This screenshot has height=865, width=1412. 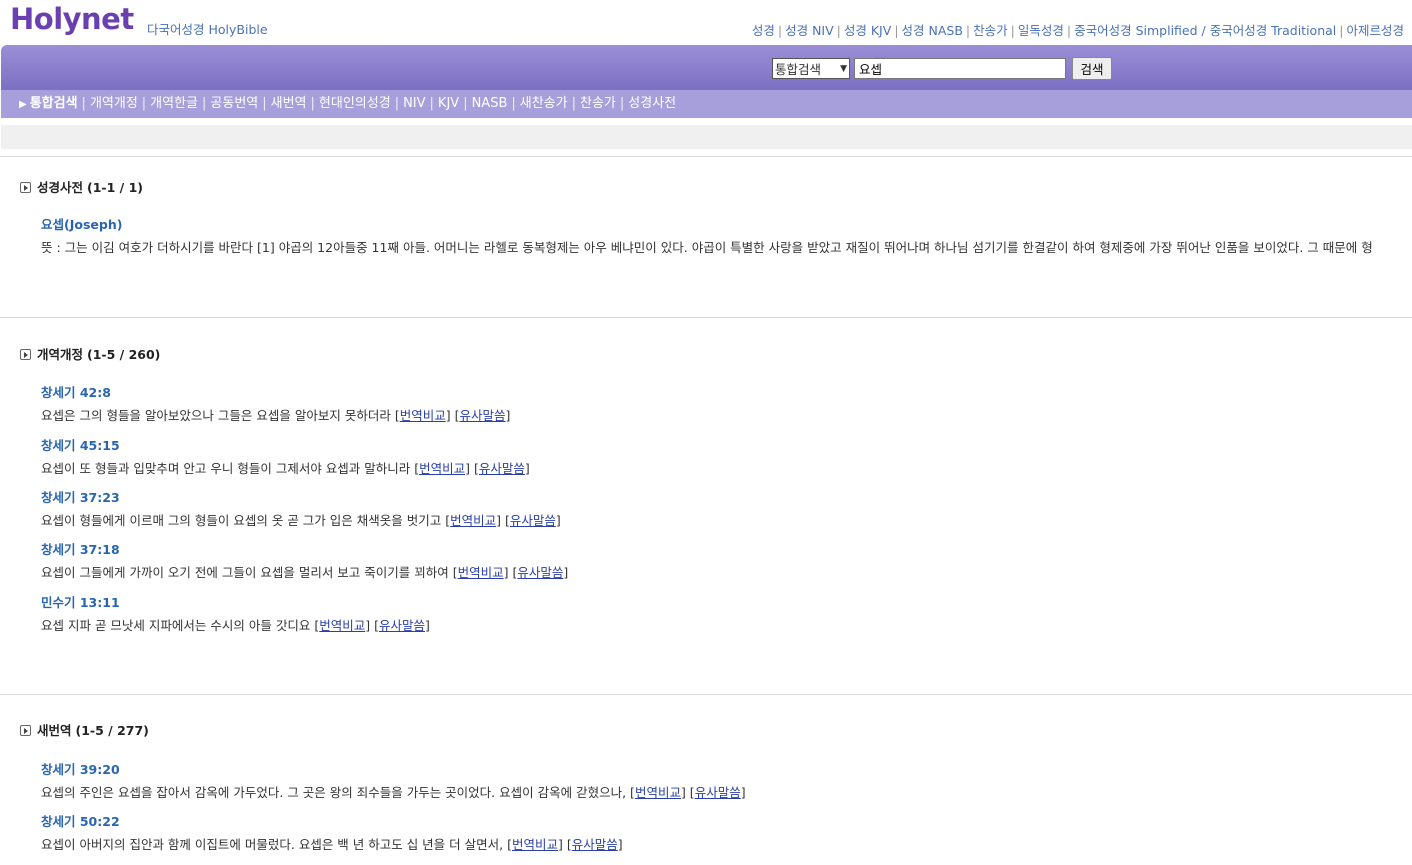 I want to click on entry-title: 요셉(Joseph), so click(x=707, y=223).